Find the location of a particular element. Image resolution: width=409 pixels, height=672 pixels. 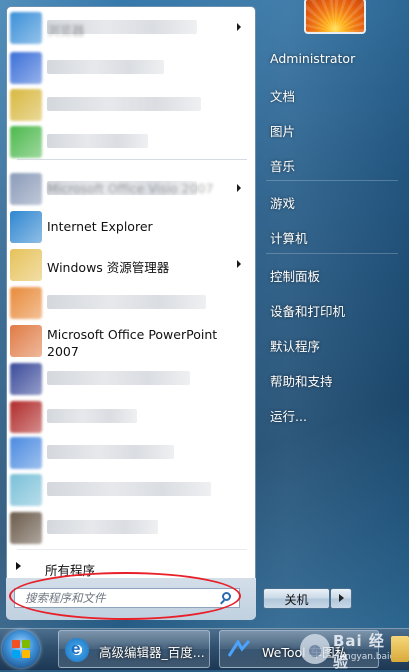

right-menu-item: 计算机 is located at coordinates (332, 236).